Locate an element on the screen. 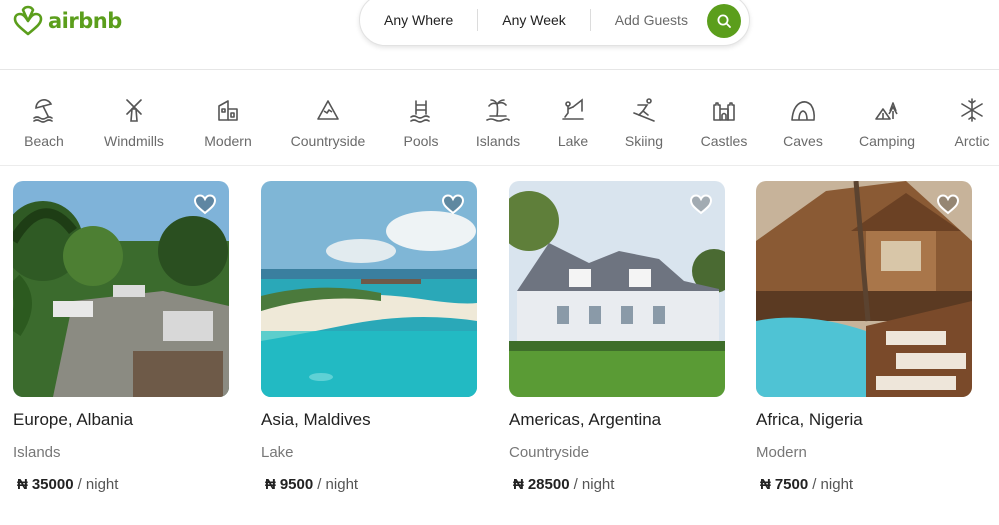  mountain-icon is located at coordinates (328, 110).